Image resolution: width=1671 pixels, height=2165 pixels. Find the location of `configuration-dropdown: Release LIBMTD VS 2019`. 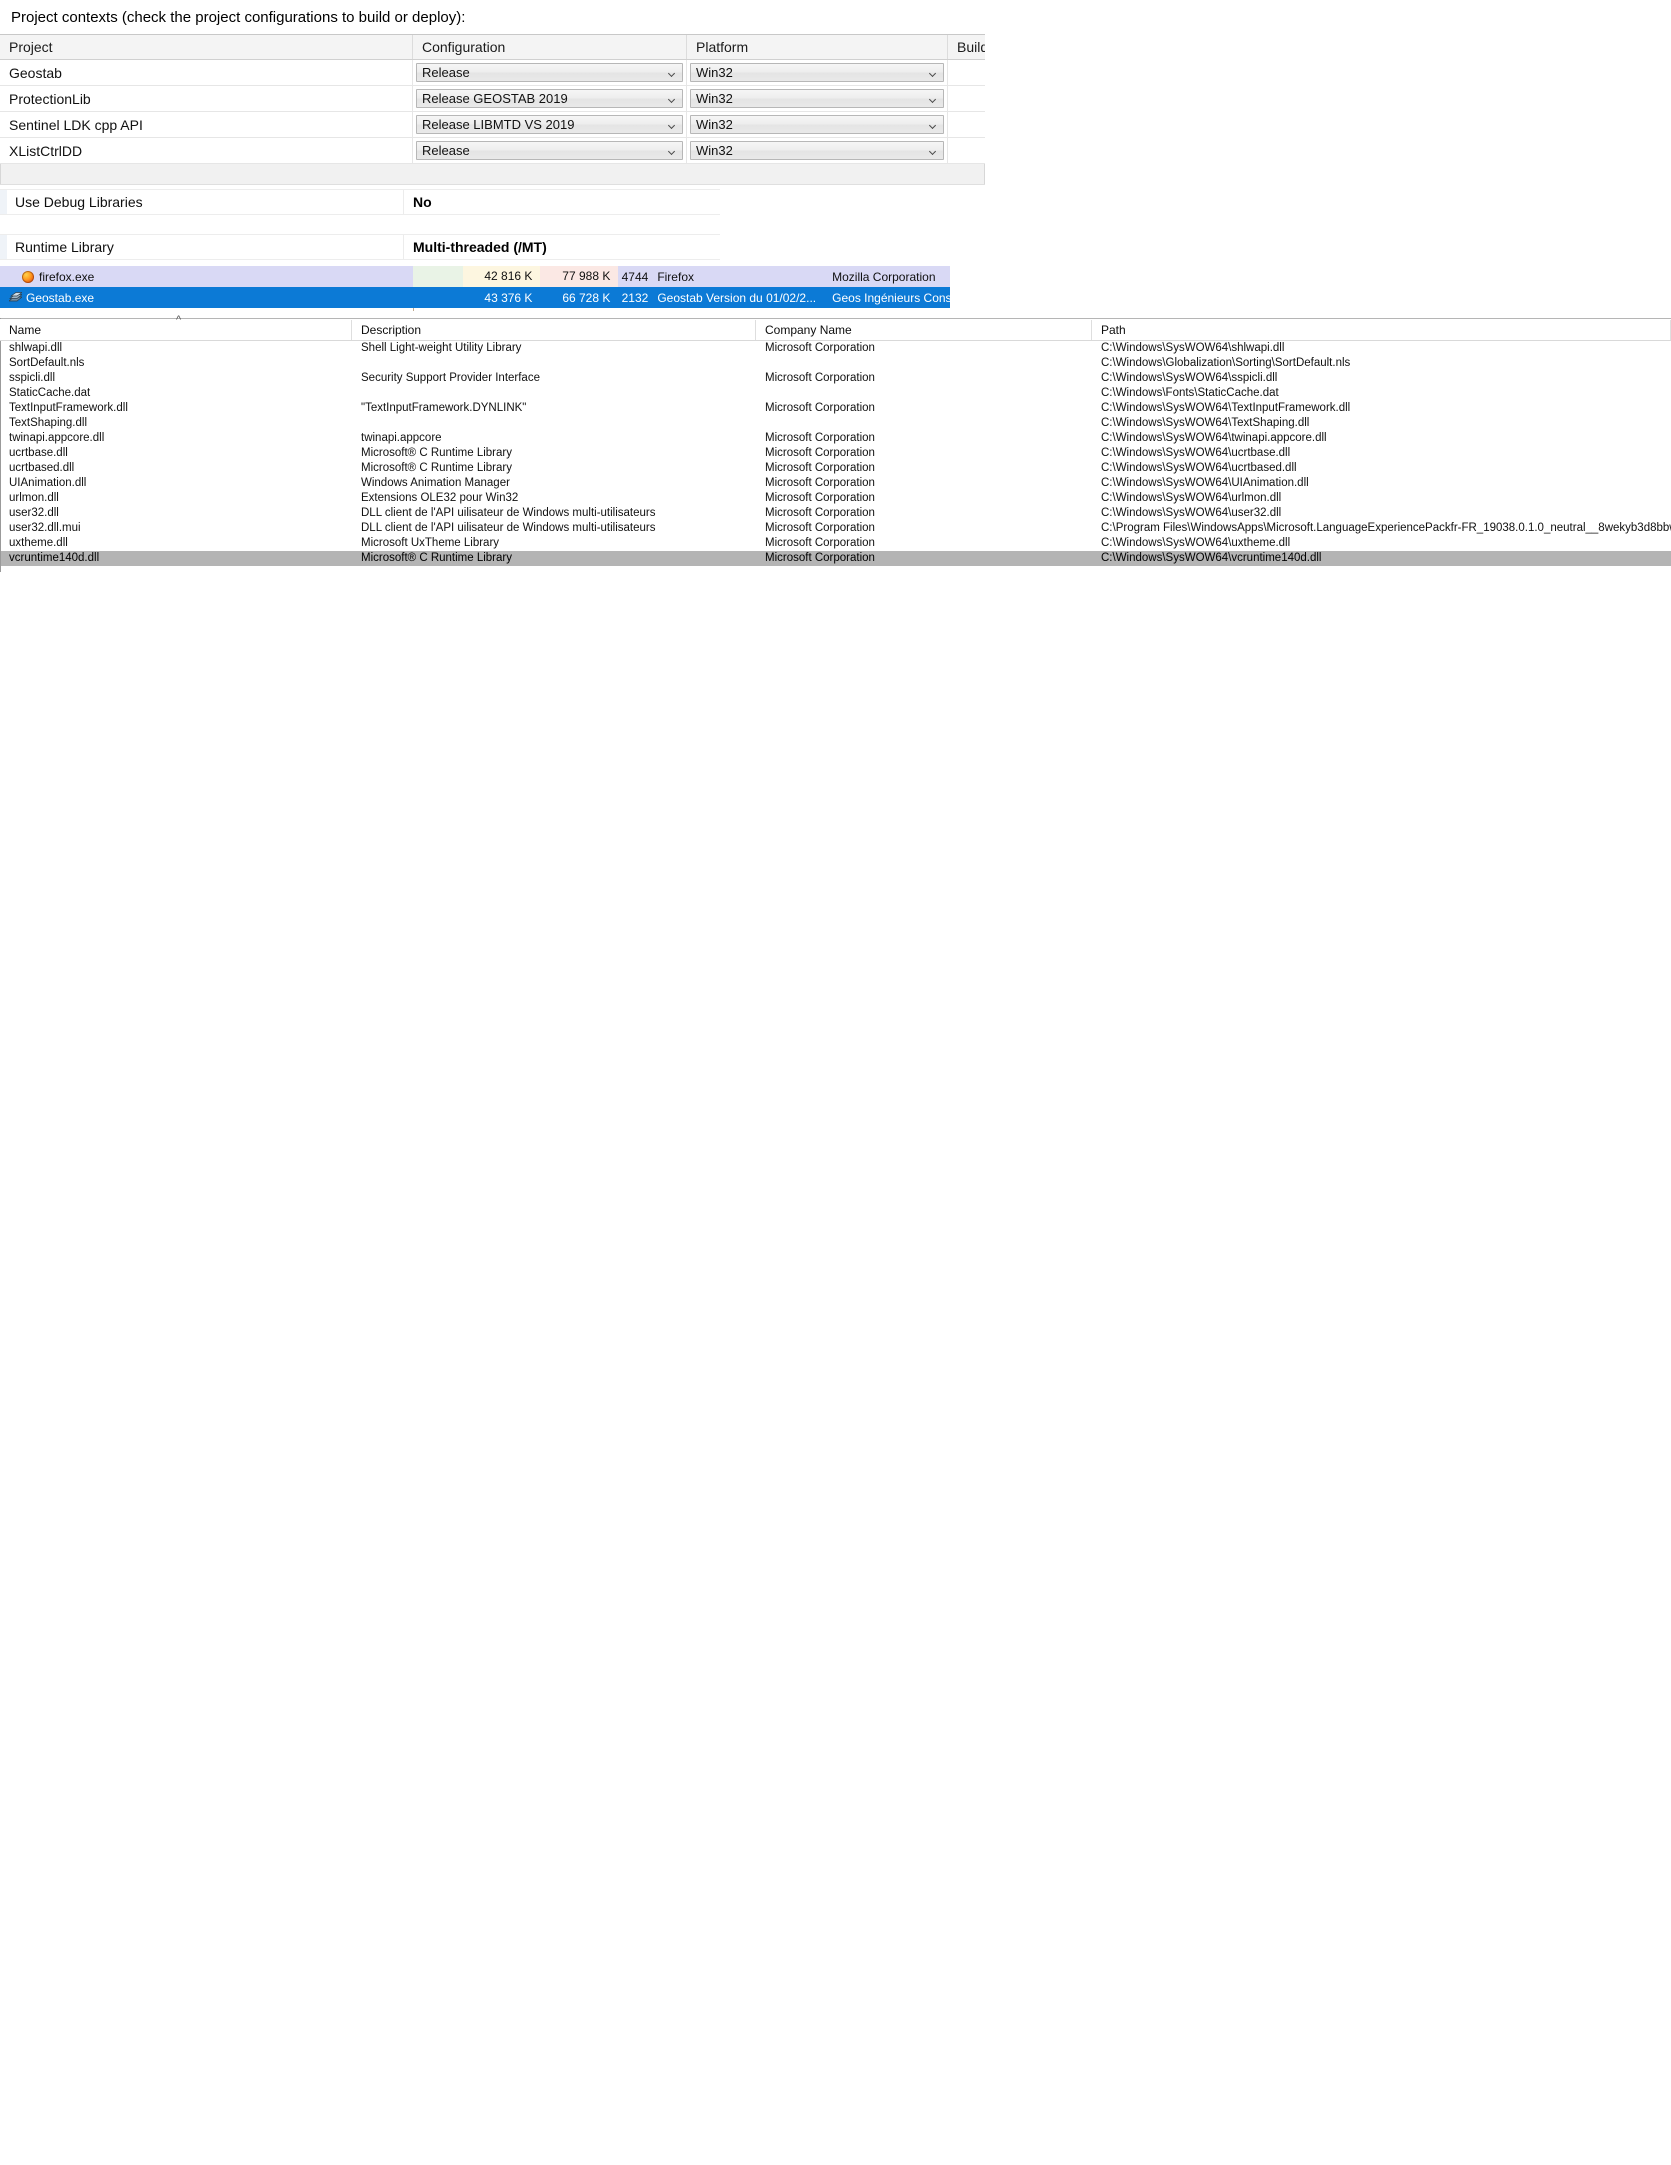

configuration-dropdown: Release LIBMTD VS 2019 is located at coordinates (549, 124).